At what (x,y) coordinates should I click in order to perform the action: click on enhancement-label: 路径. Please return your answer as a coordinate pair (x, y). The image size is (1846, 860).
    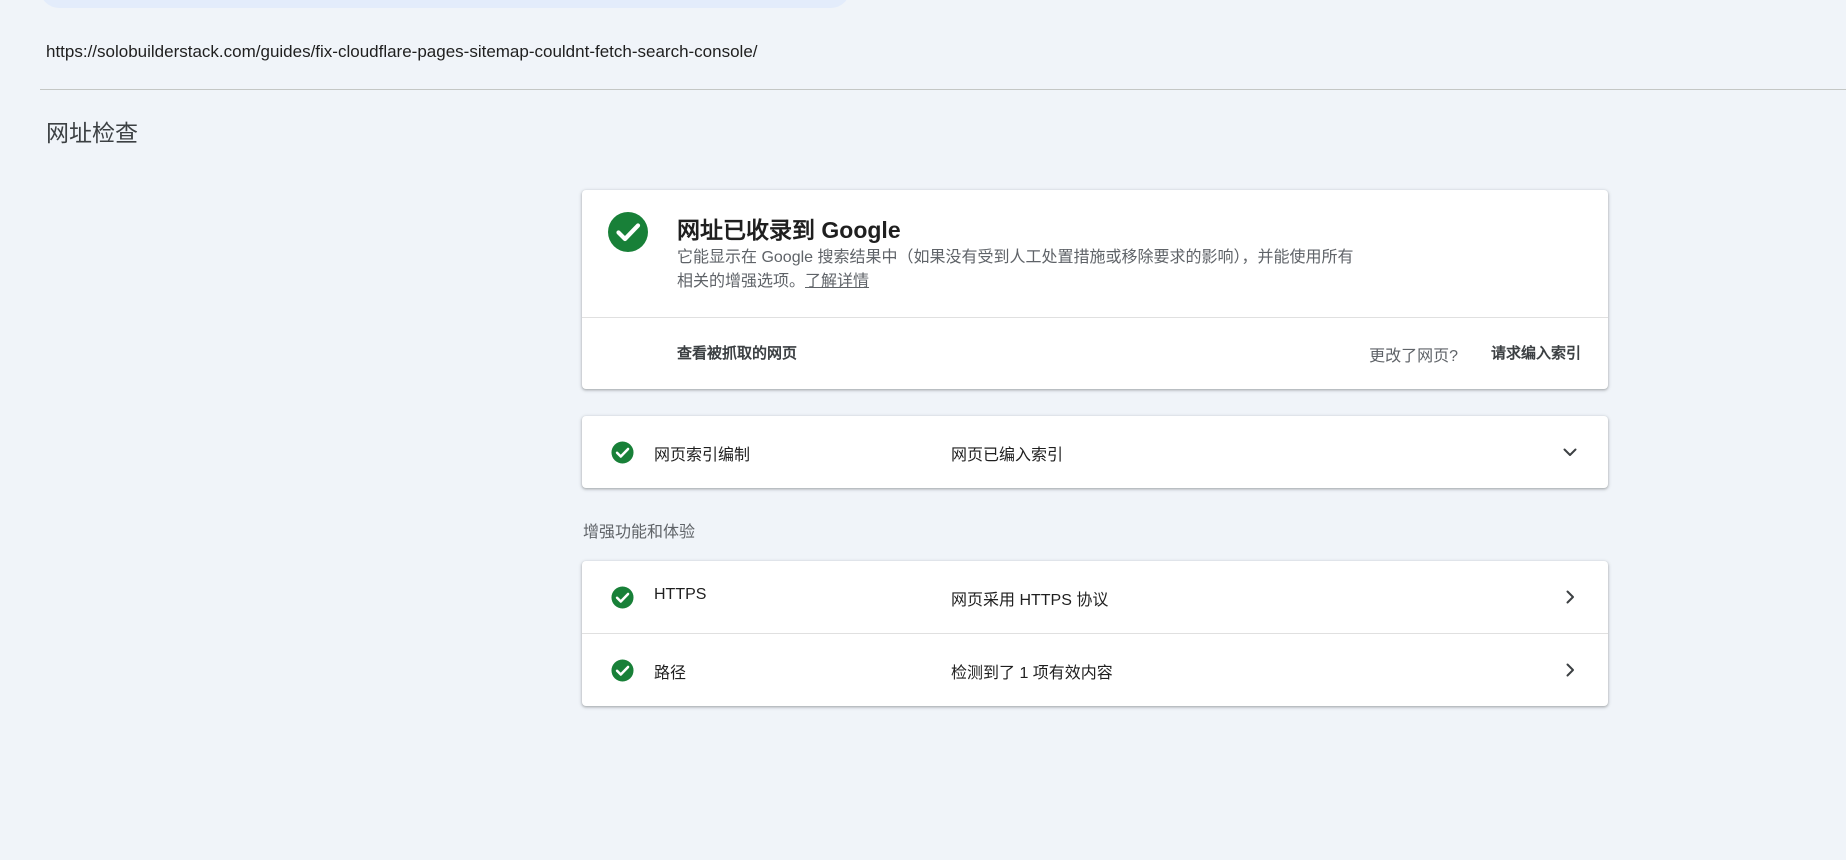
    Looking at the image, I should click on (670, 673).